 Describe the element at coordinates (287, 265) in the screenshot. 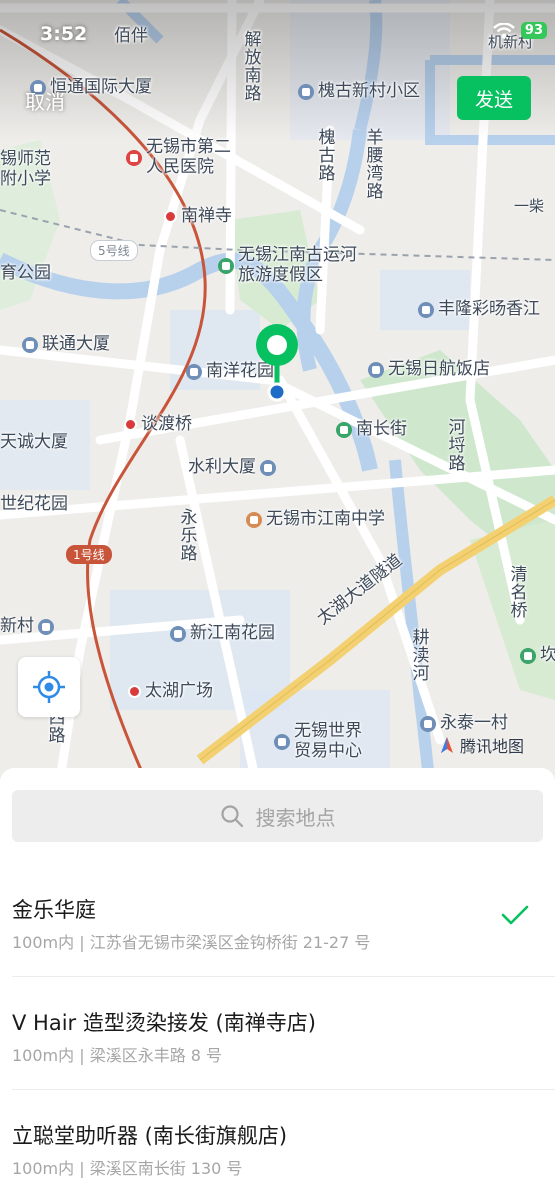

I see `map-poi-canal-resort: 无锡江南古运河 旅游度假区` at that location.